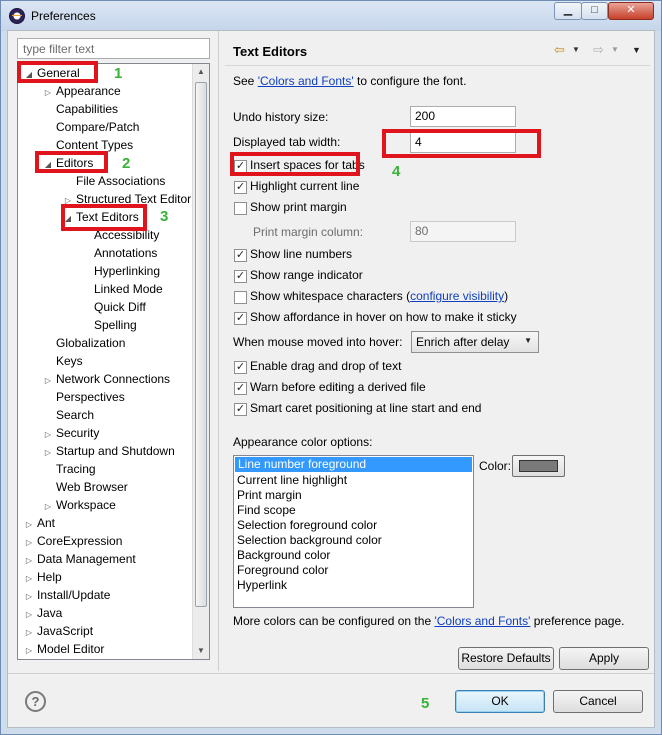  Describe the element at coordinates (334, 621) in the screenshot. I see `more-colors-prefix: More colors can be configured on the` at that location.